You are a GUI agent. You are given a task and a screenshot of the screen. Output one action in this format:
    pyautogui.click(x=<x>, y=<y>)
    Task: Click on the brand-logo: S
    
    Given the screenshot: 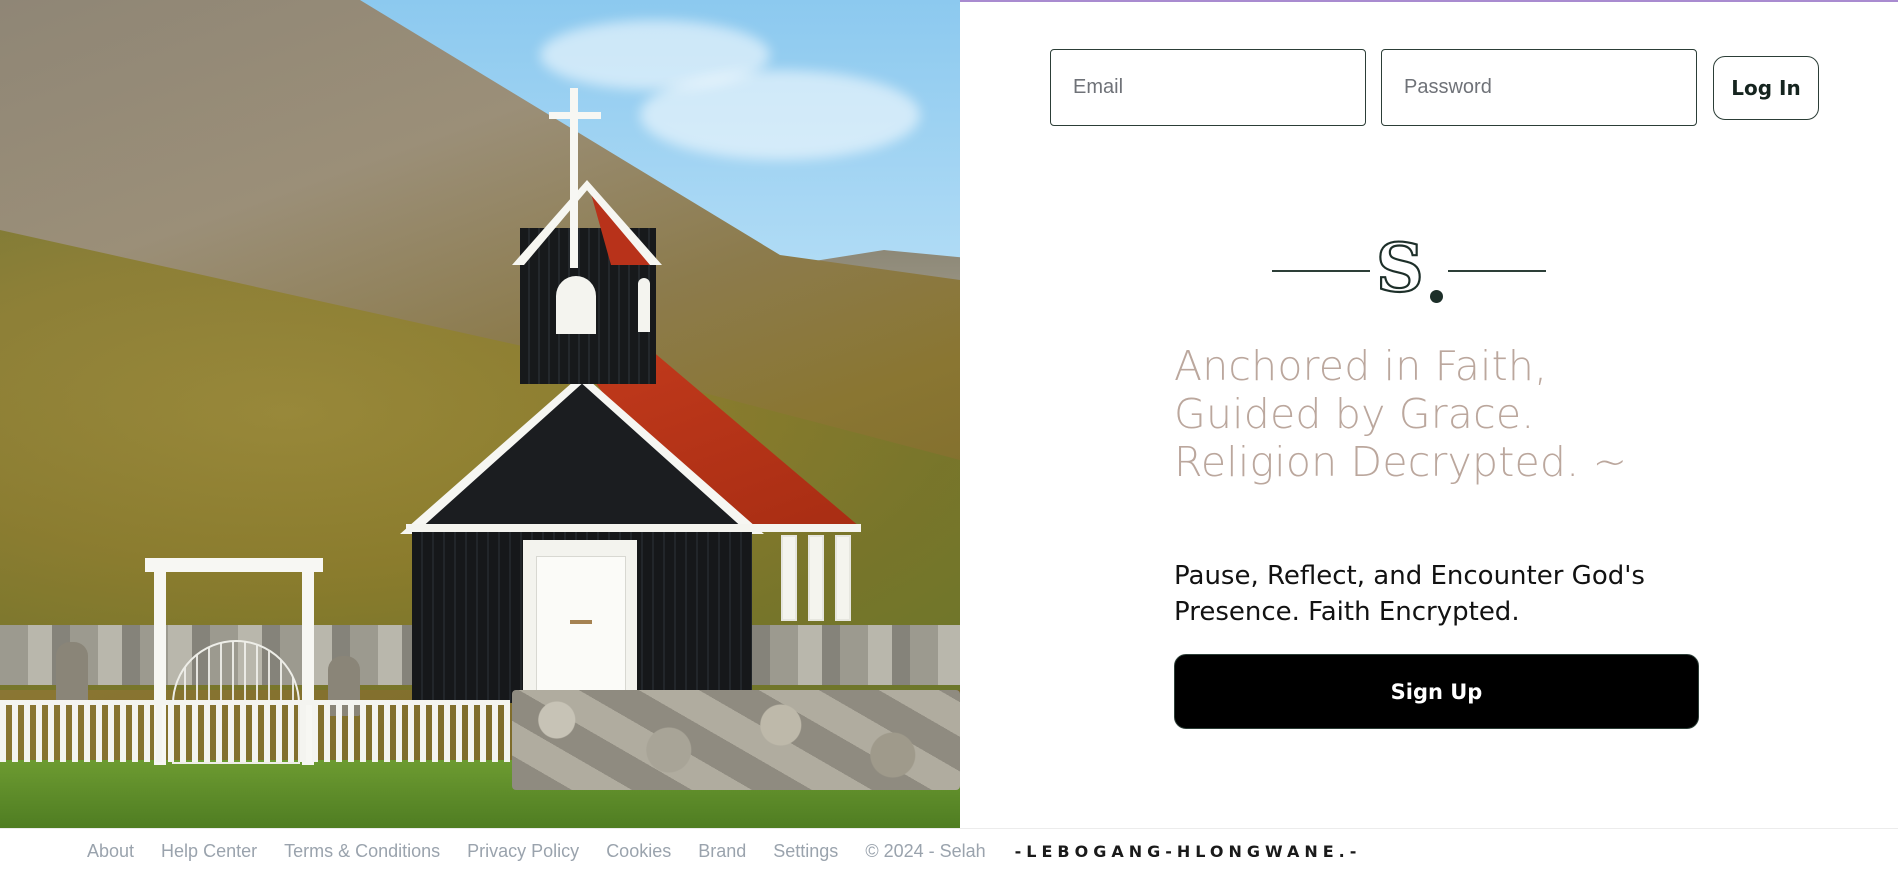 What is the action you would take?
    pyautogui.click(x=1409, y=270)
    